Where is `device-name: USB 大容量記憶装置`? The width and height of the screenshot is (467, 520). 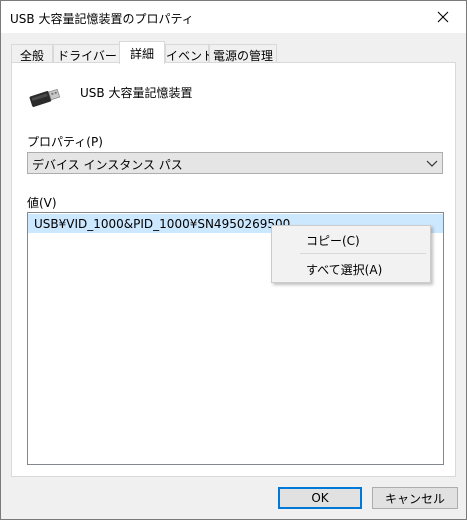 device-name: USB 大容量記憶装置 is located at coordinates (136, 93).